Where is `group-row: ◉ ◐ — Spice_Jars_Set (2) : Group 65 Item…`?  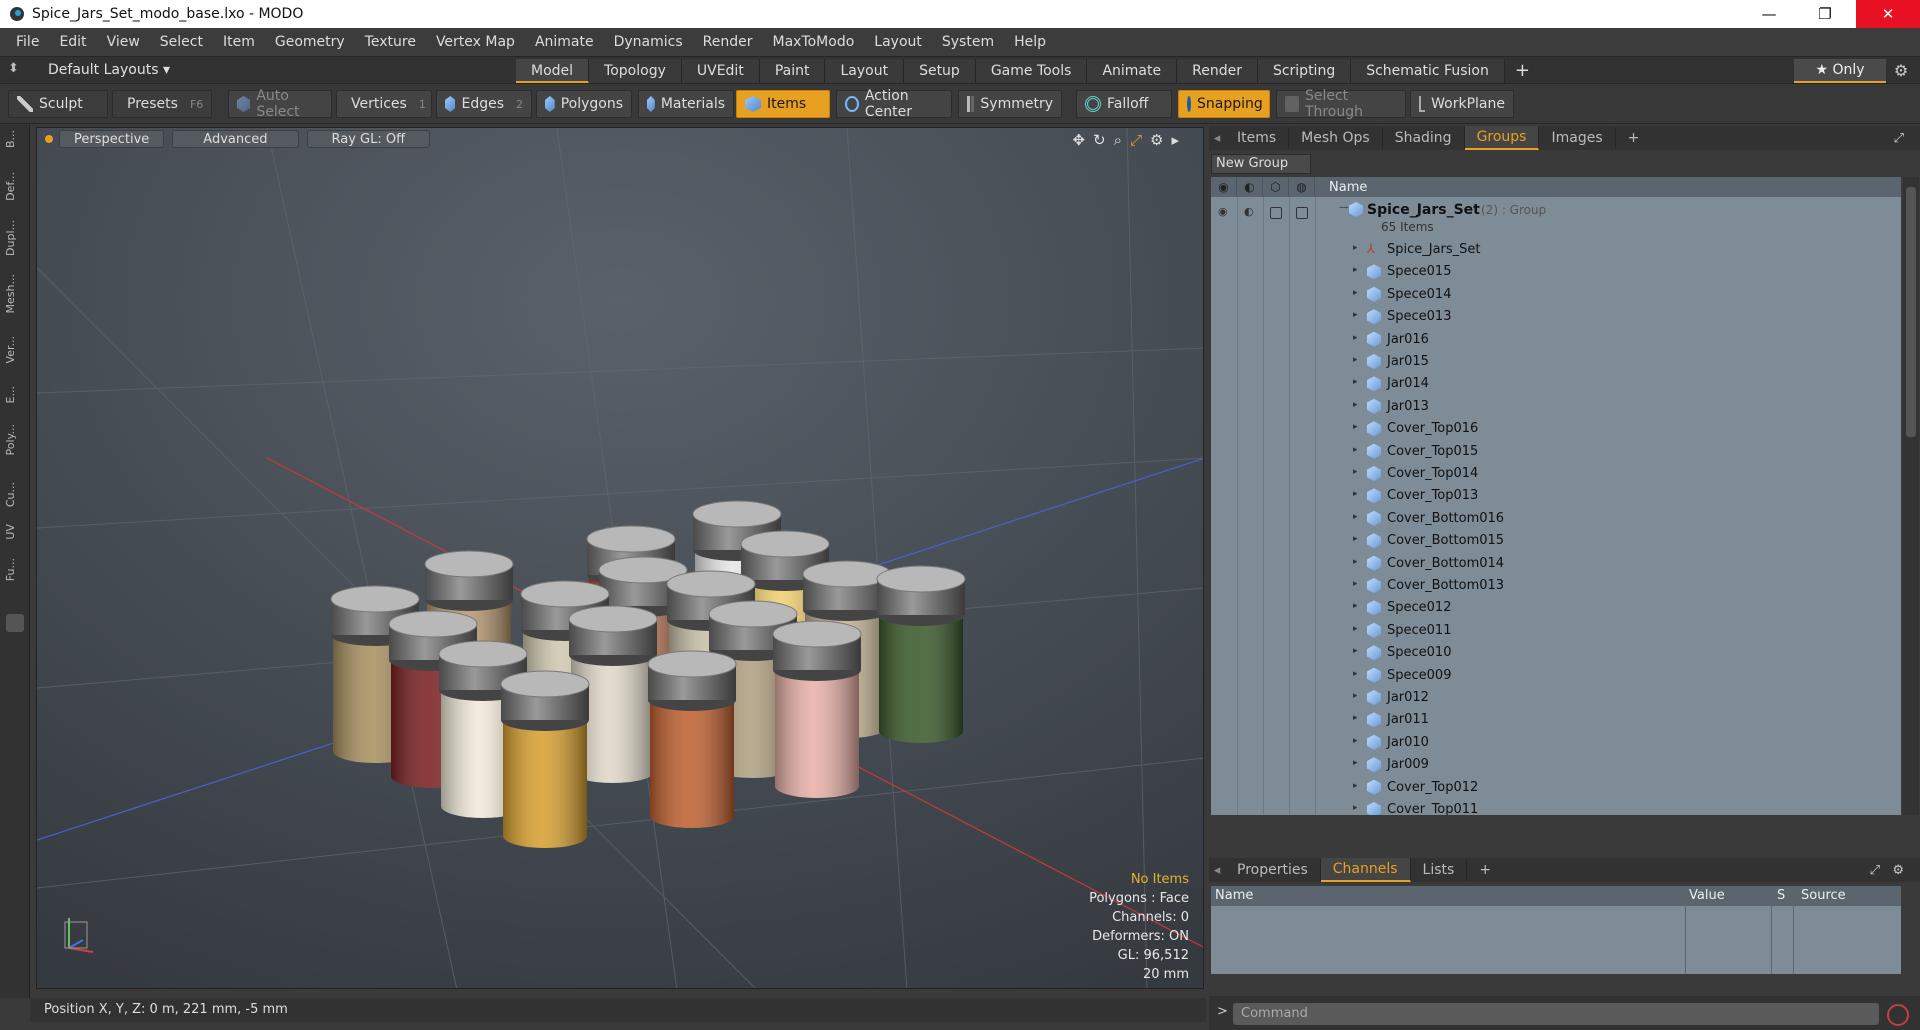 group-row: ◉ ◐ — Spice_Jars_Set (2) : Group 65 Item… is located at coordinates (1556, 219).